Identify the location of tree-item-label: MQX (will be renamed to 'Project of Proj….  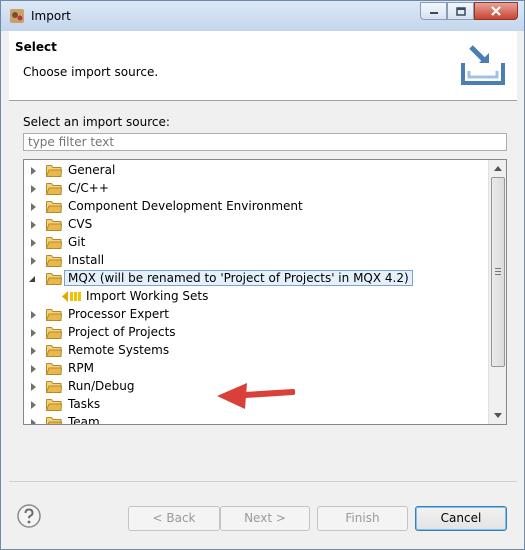
(238, 278).